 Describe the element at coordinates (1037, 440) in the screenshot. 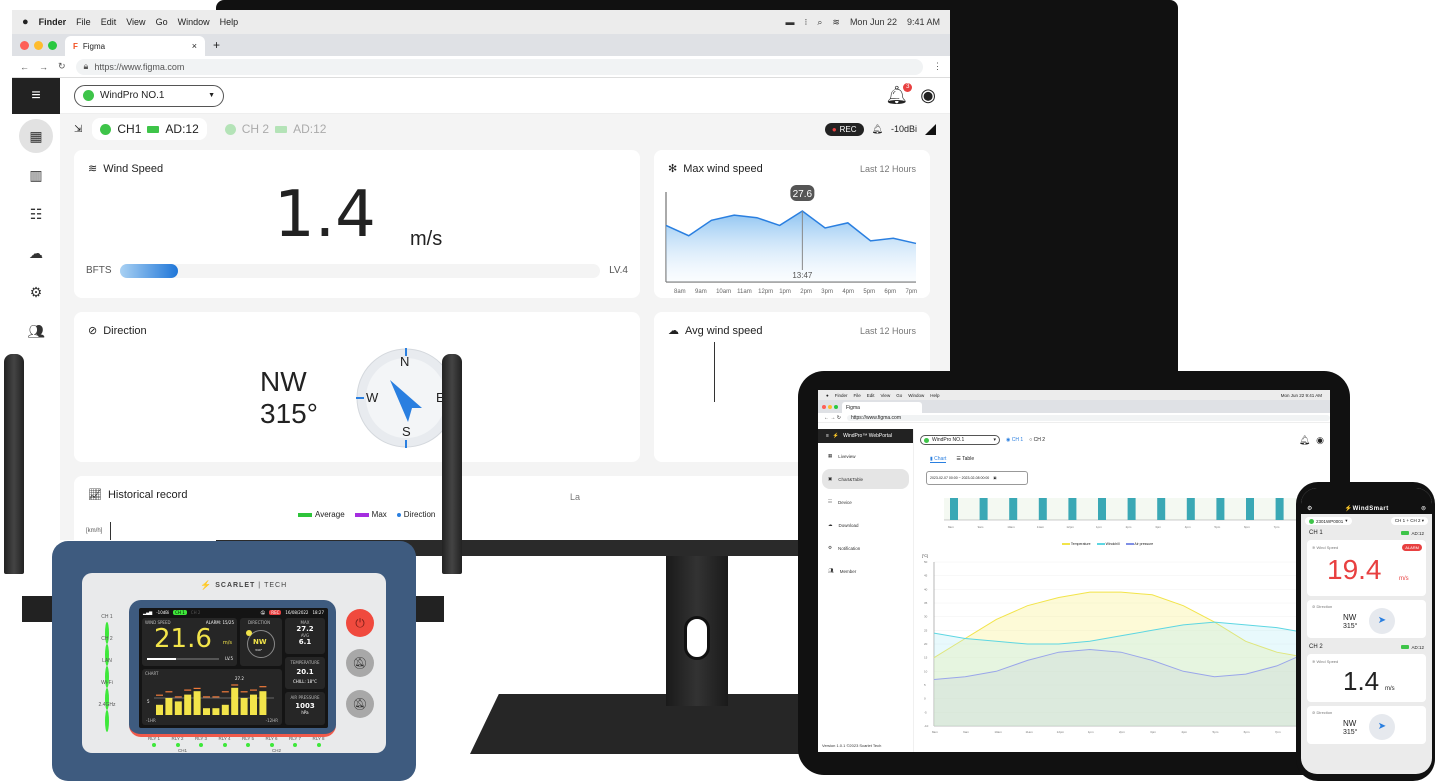

I see `tablet-ch2-radio: ○ CH 2` at that location.